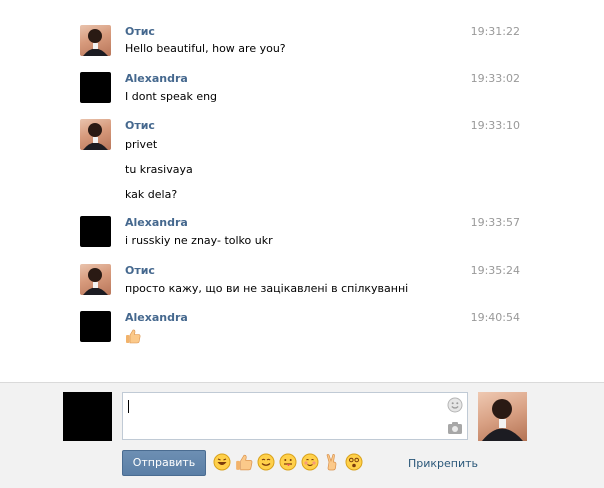  Describe the element at coordinates (164, 463) in the screenshot. I see `send-button: Отправить` at that location.